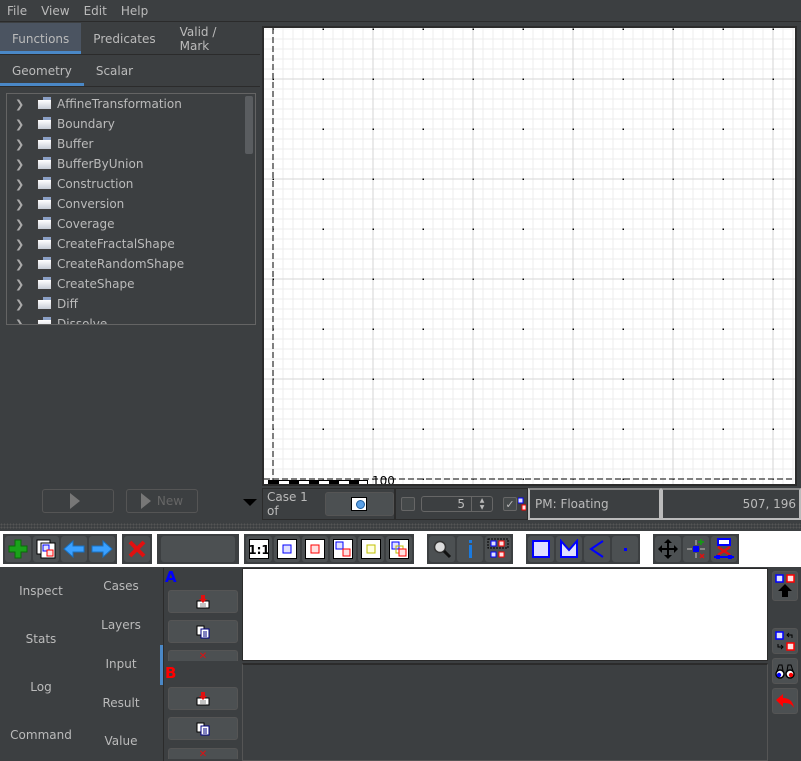 This screenshot has width=801, height=761. What do you see at coordinates (102, 549) in the screenshot?
I see `next-case-button` at bounding box center [102, 549].